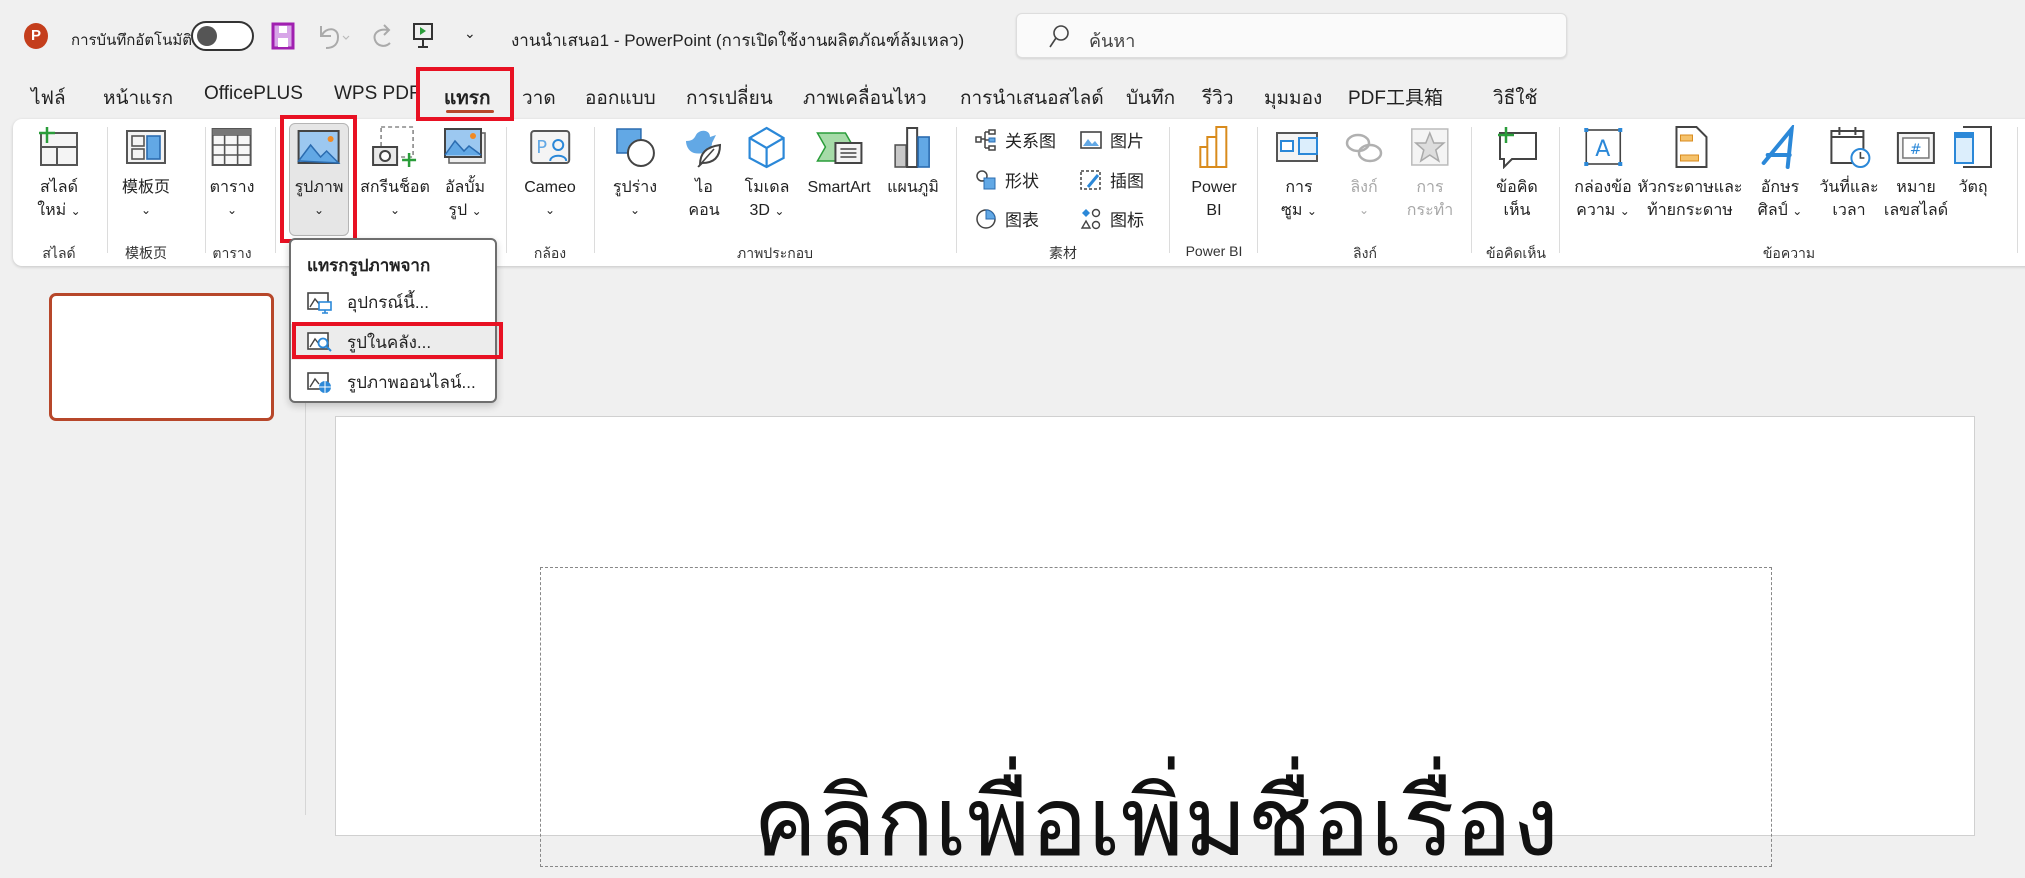  I want to click on present-from-start-icon, so click(423, 36).